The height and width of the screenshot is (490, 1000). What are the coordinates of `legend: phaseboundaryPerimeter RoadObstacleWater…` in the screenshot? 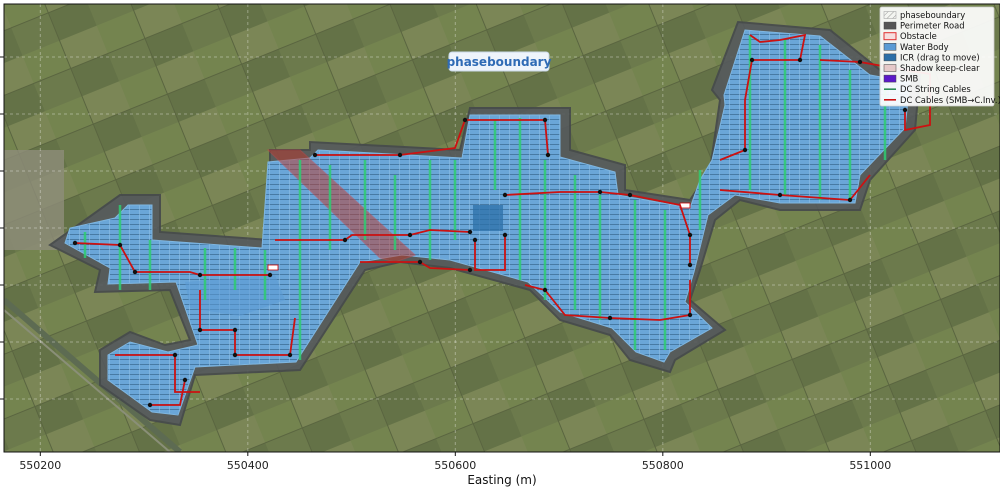 It's located at (939, 56).